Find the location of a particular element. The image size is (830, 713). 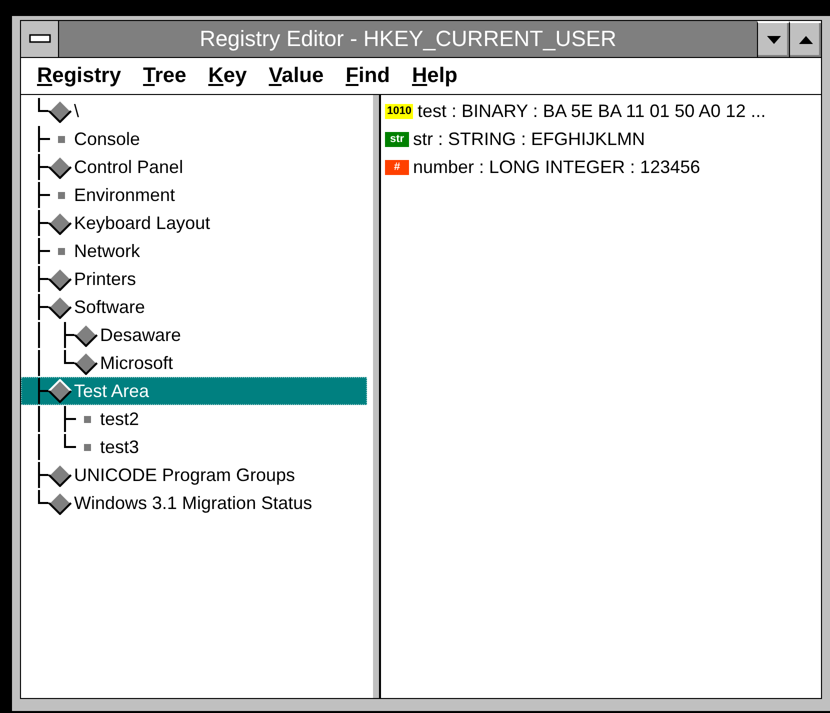

registry-key-node: Windows 3.1 Migration Status is located at coordinates (194, 503).